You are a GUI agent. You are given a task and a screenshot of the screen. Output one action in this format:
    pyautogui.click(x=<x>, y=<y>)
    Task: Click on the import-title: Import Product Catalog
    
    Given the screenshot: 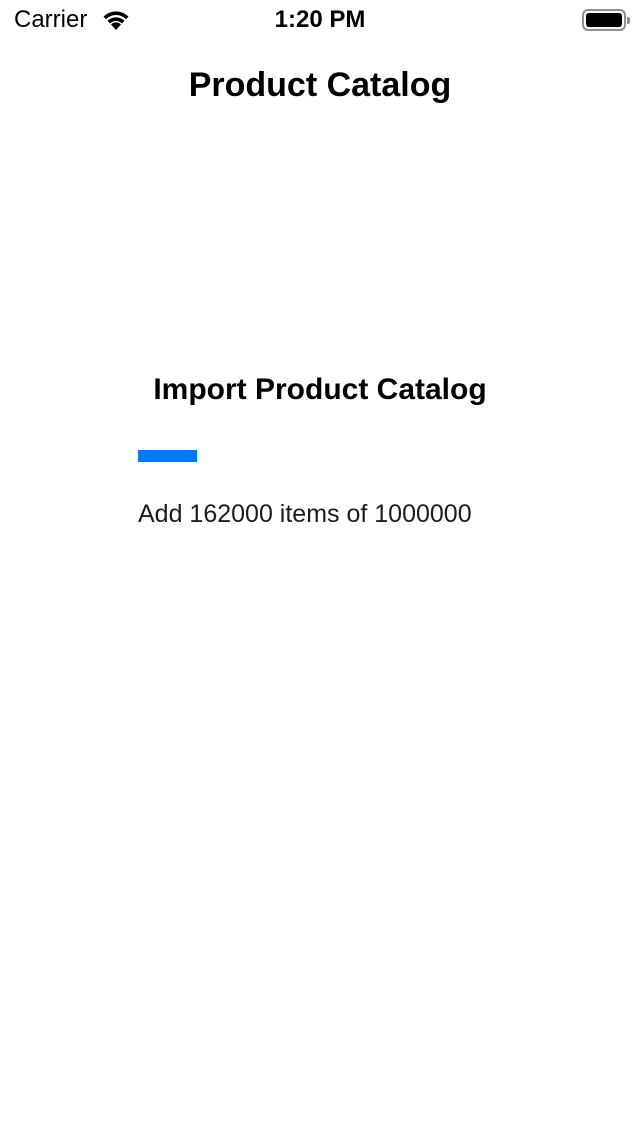 What is the action you would take?
    pyautogui.click(x=320, y=389)
    